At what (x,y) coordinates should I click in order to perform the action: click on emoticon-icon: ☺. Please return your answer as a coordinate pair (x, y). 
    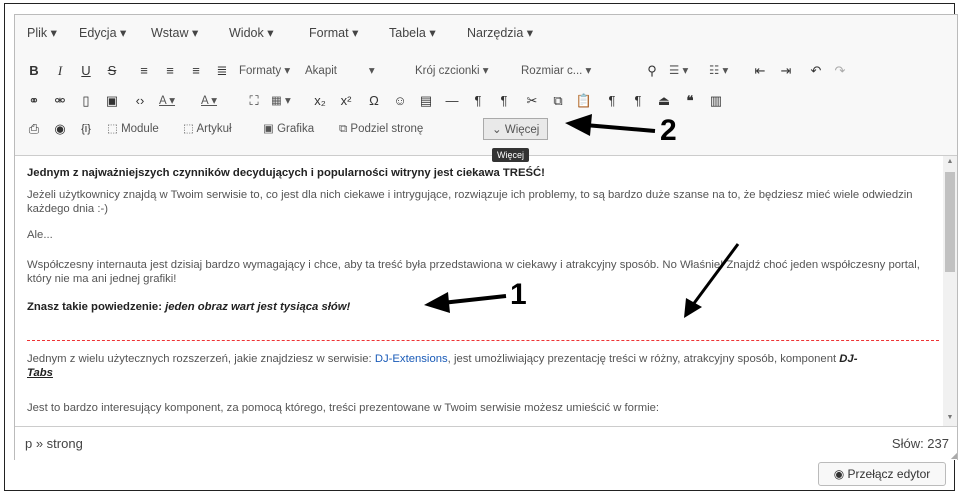
    Looking at the image, I should click on (400, 101).